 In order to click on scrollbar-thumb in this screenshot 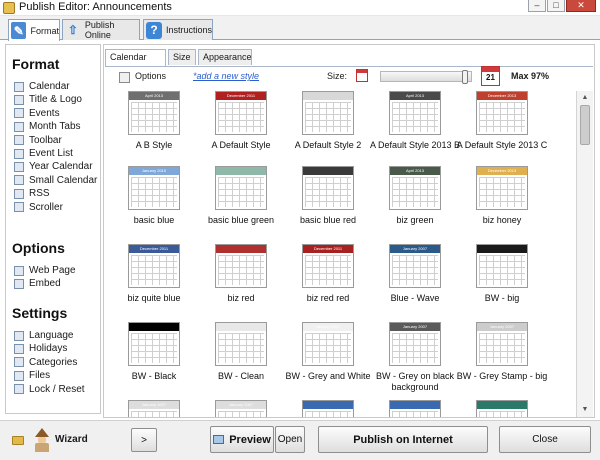, I will do `click(585, 125)`.